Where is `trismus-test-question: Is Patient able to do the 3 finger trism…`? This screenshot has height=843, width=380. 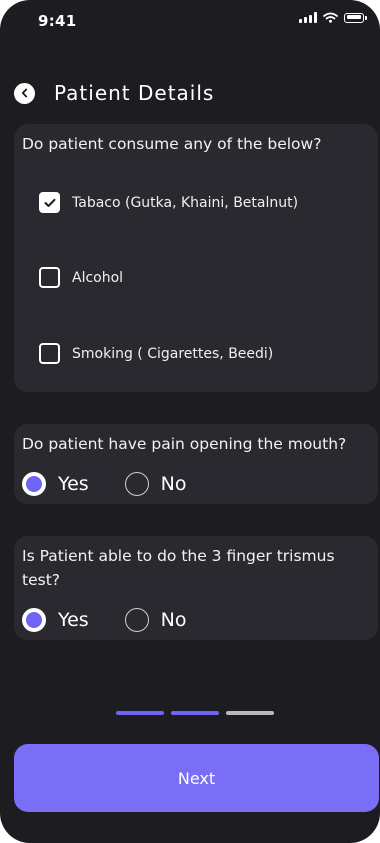
trismus-test-question: Is Patient able to do the 3 finger trism… is located at coordinates (178, 568).